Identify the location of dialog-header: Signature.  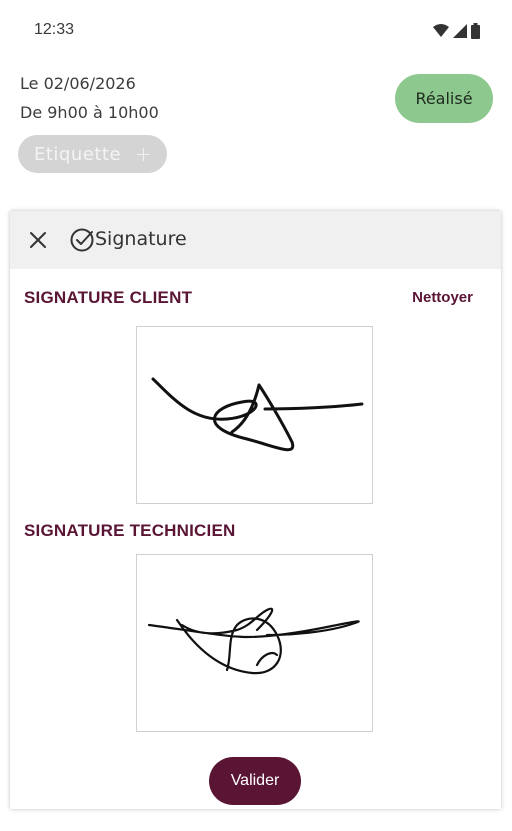
(255, 240).